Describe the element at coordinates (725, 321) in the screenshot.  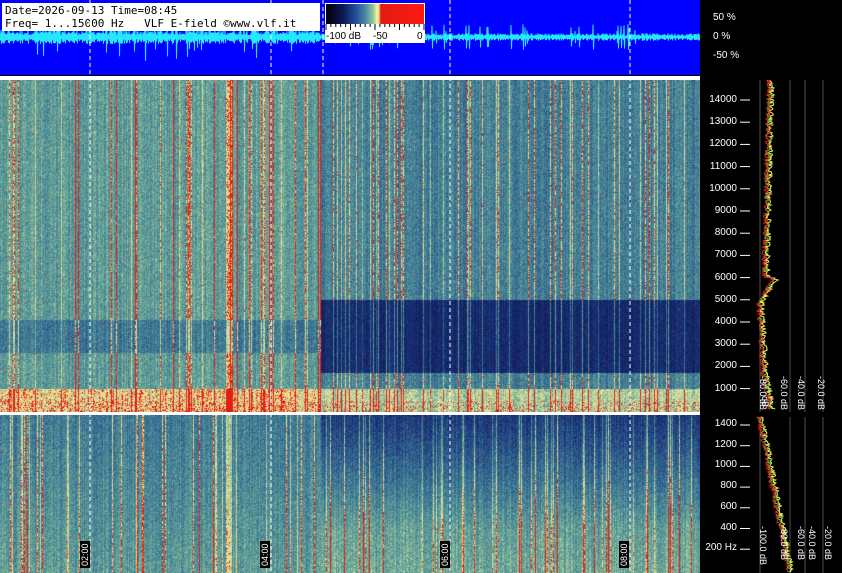
I see `upper-freq-label: 4000` at that location.